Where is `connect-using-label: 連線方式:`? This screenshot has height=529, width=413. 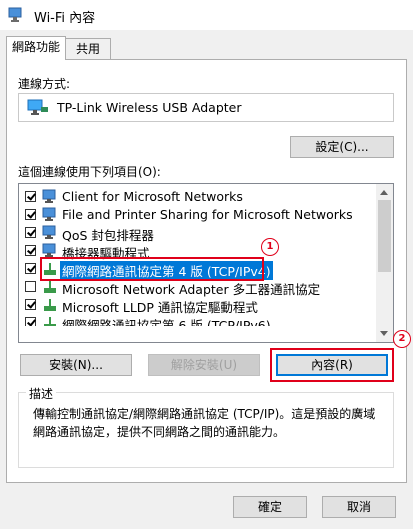
connect-using-label: 連線方式: is located at coordinates (44, 84).